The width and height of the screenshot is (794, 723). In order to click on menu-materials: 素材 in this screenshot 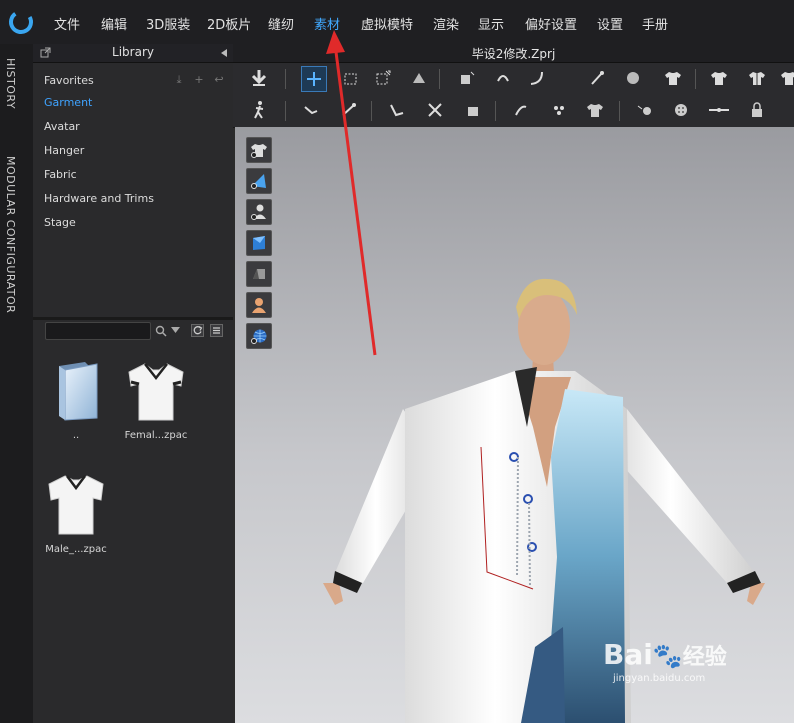, I will do `click(327, 23)`.